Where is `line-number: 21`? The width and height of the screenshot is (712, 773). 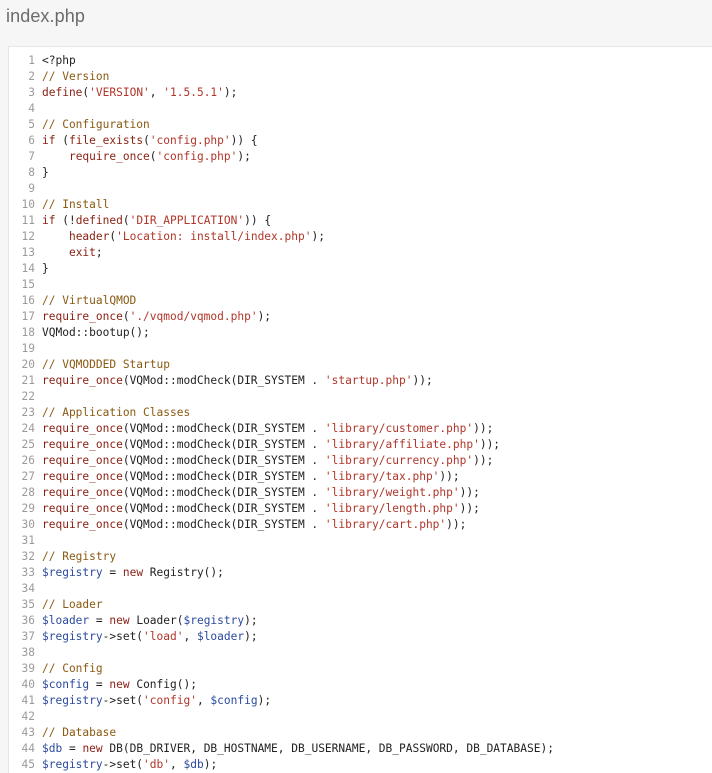 line-number: 21 is located at coordinates (28, 380).